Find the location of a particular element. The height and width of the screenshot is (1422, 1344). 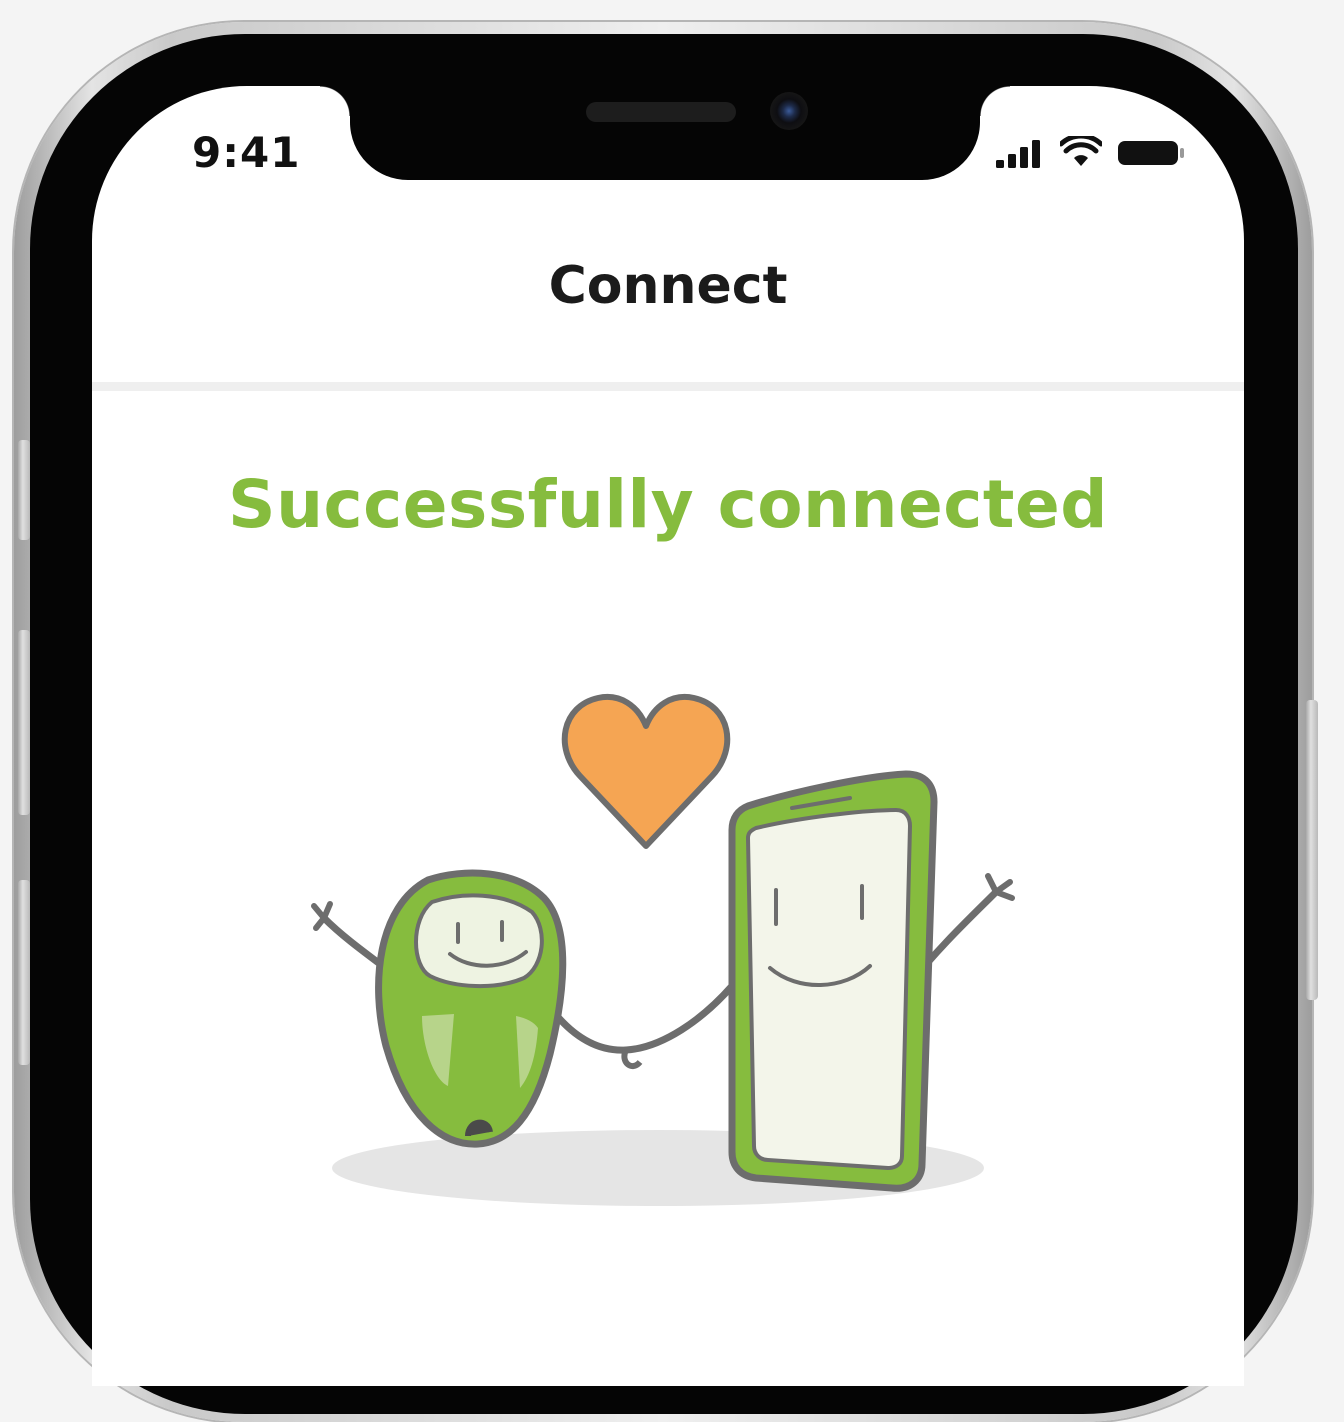

volume-up-button is located at coordinates (24, 722).